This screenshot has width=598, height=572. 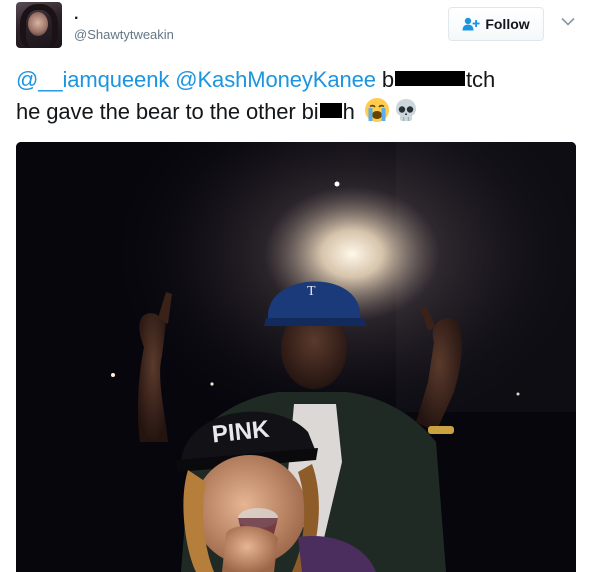 I want to click on cap-logo: T, so click(x=311, y=291).